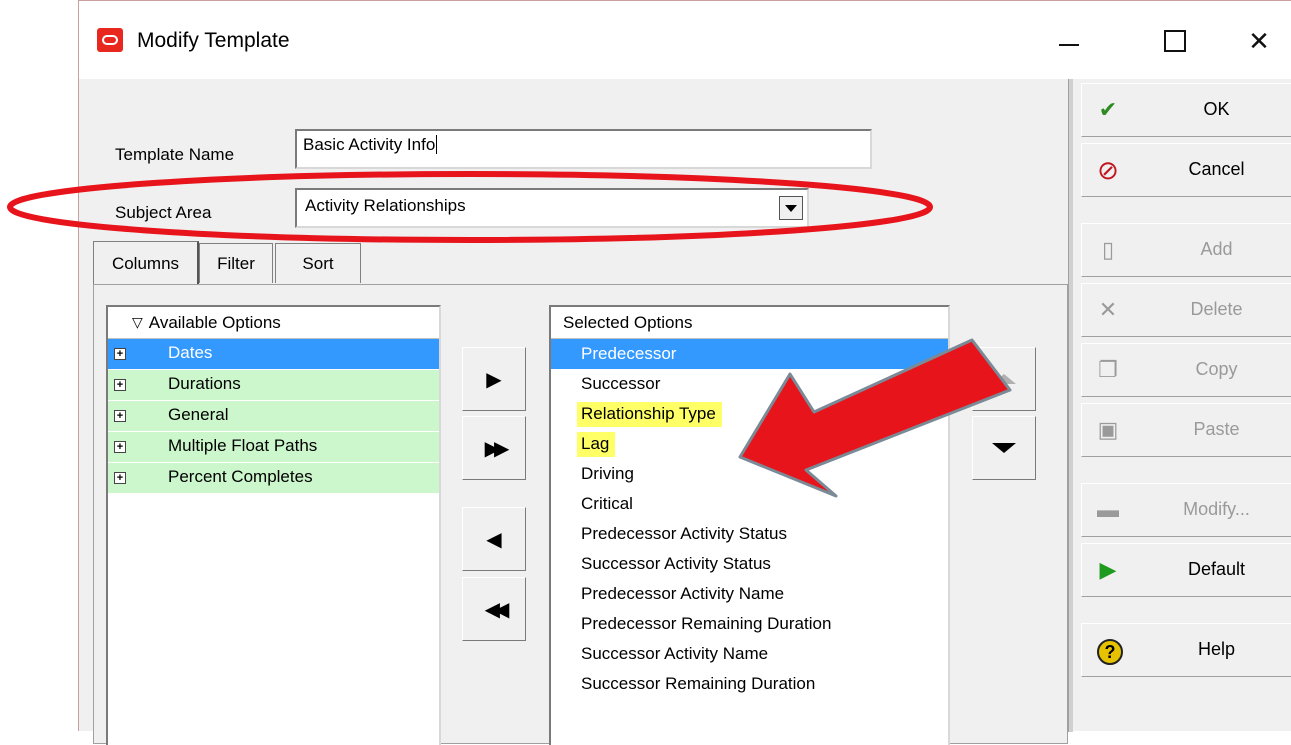 Image resolution: width=1291 pixels, height=745 pixels. I want to click on tab-columns: Columns, so click(146, 263).